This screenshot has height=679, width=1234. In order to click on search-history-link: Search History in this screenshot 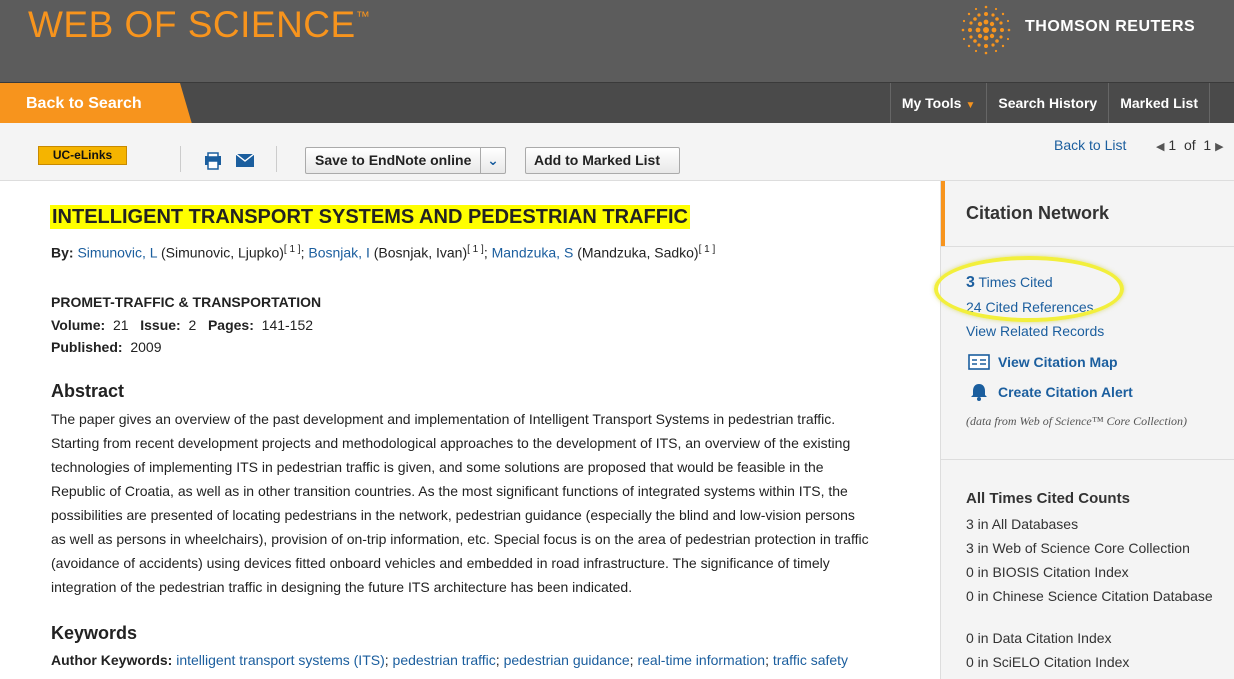, I will do `click(1047, 103)`.